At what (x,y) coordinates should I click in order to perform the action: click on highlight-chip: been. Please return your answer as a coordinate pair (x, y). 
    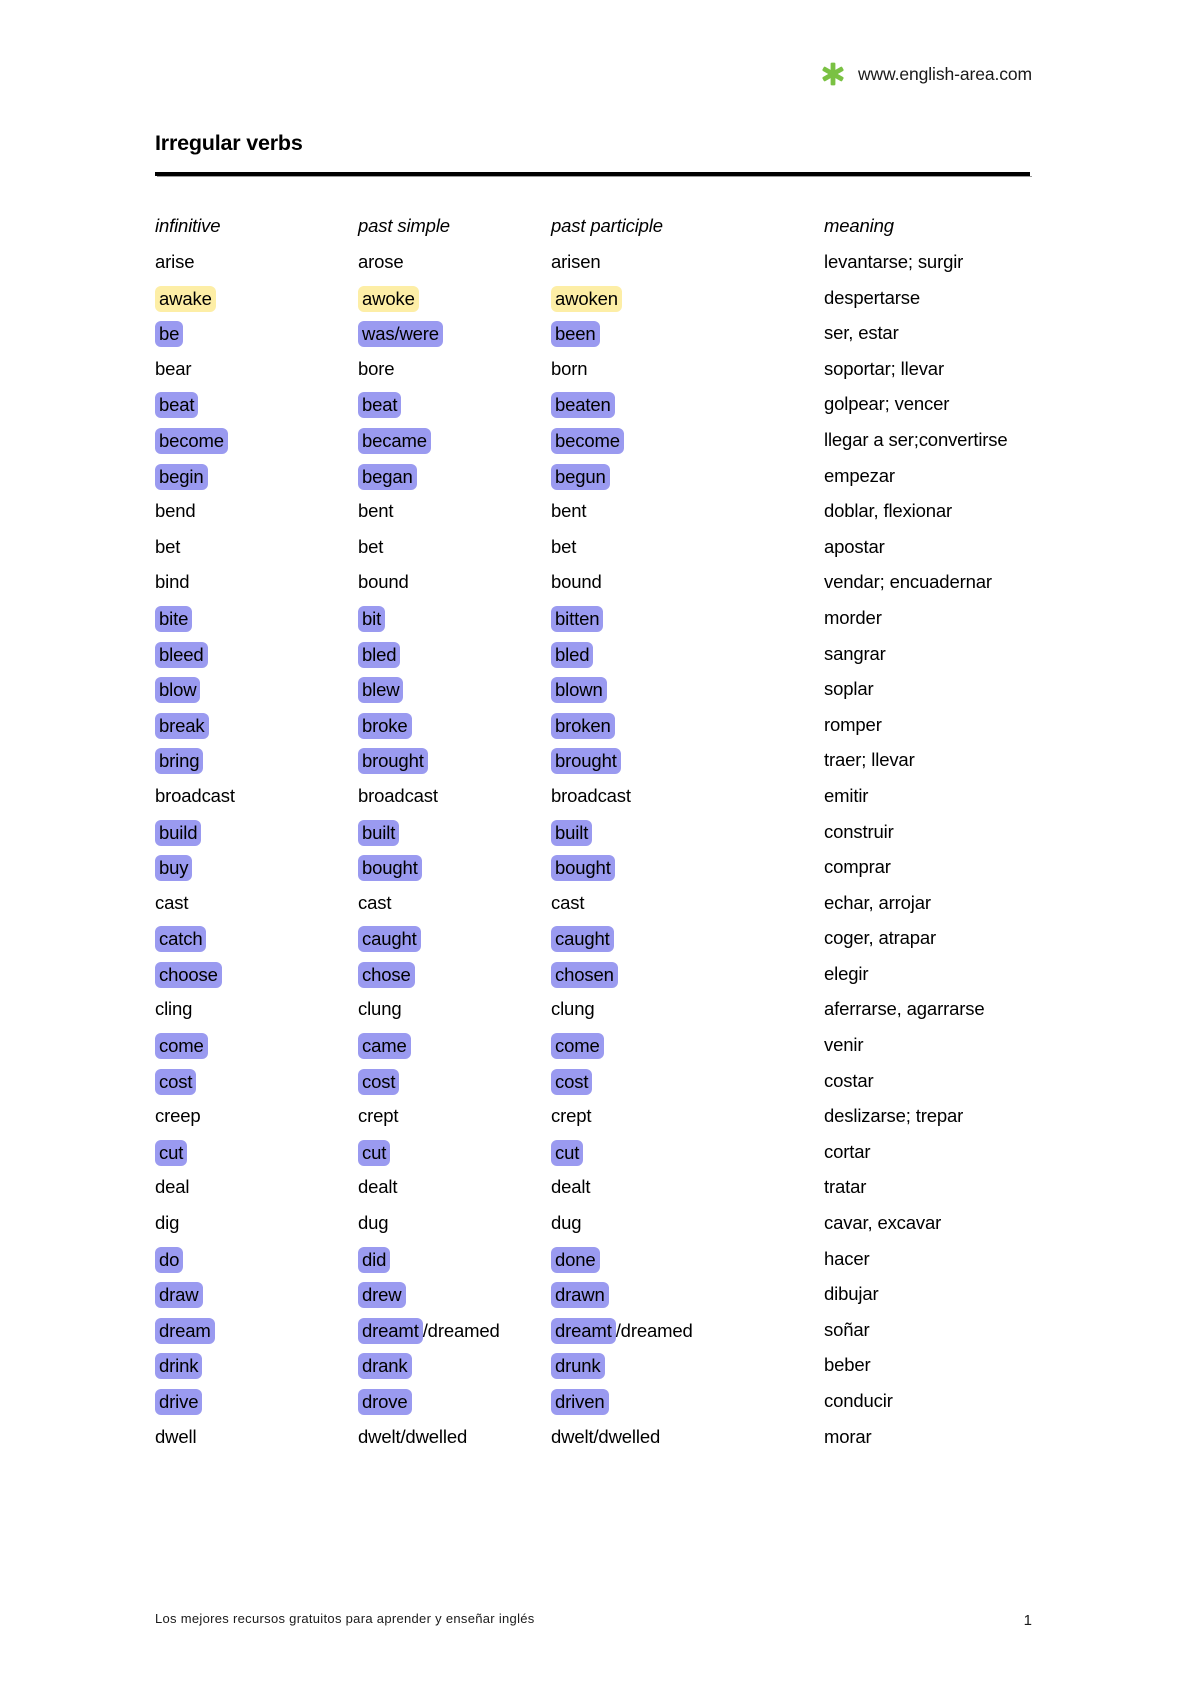
    Looking at the image, I should click on (575, 334).